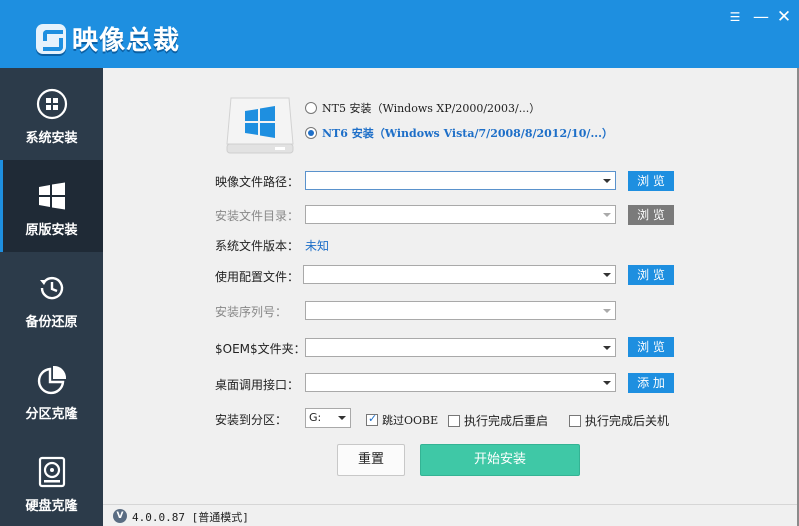  I want to click on sidebar-item-label: 分区克隆, so click(51, 414).